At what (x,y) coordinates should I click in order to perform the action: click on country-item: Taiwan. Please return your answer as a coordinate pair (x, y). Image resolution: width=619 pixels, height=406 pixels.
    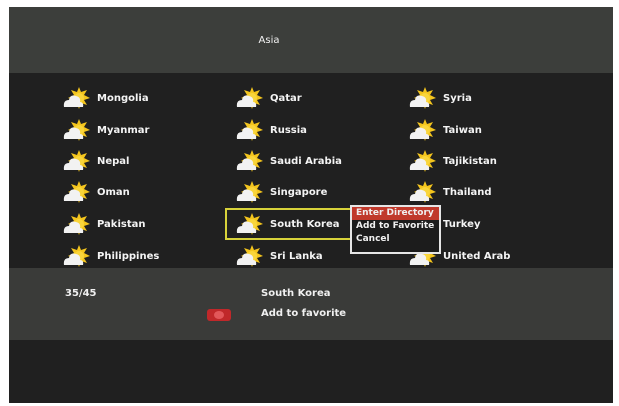
    Looking at the image, I should click on (444, 130).